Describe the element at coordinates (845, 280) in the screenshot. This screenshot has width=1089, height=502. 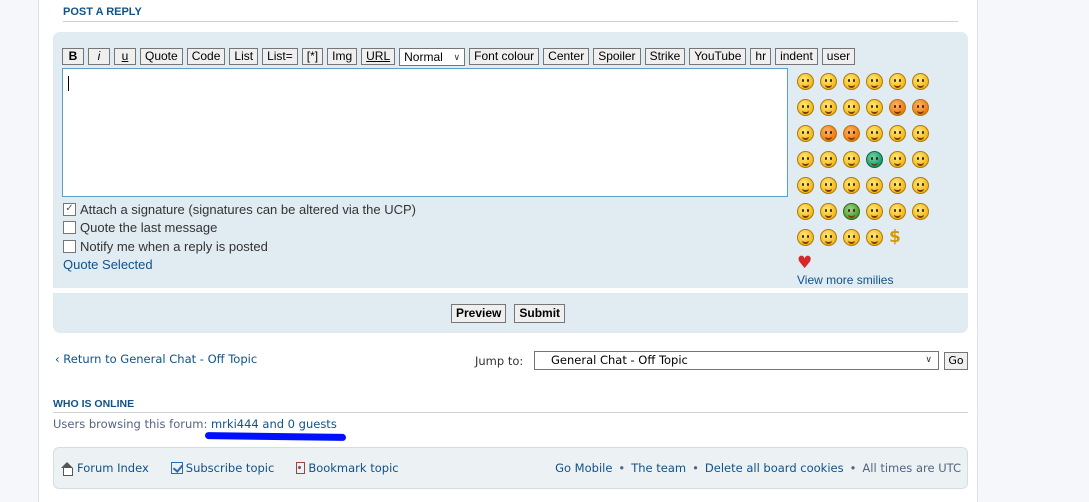
I see `view-more-smilies-link: View more smilies` at that location.